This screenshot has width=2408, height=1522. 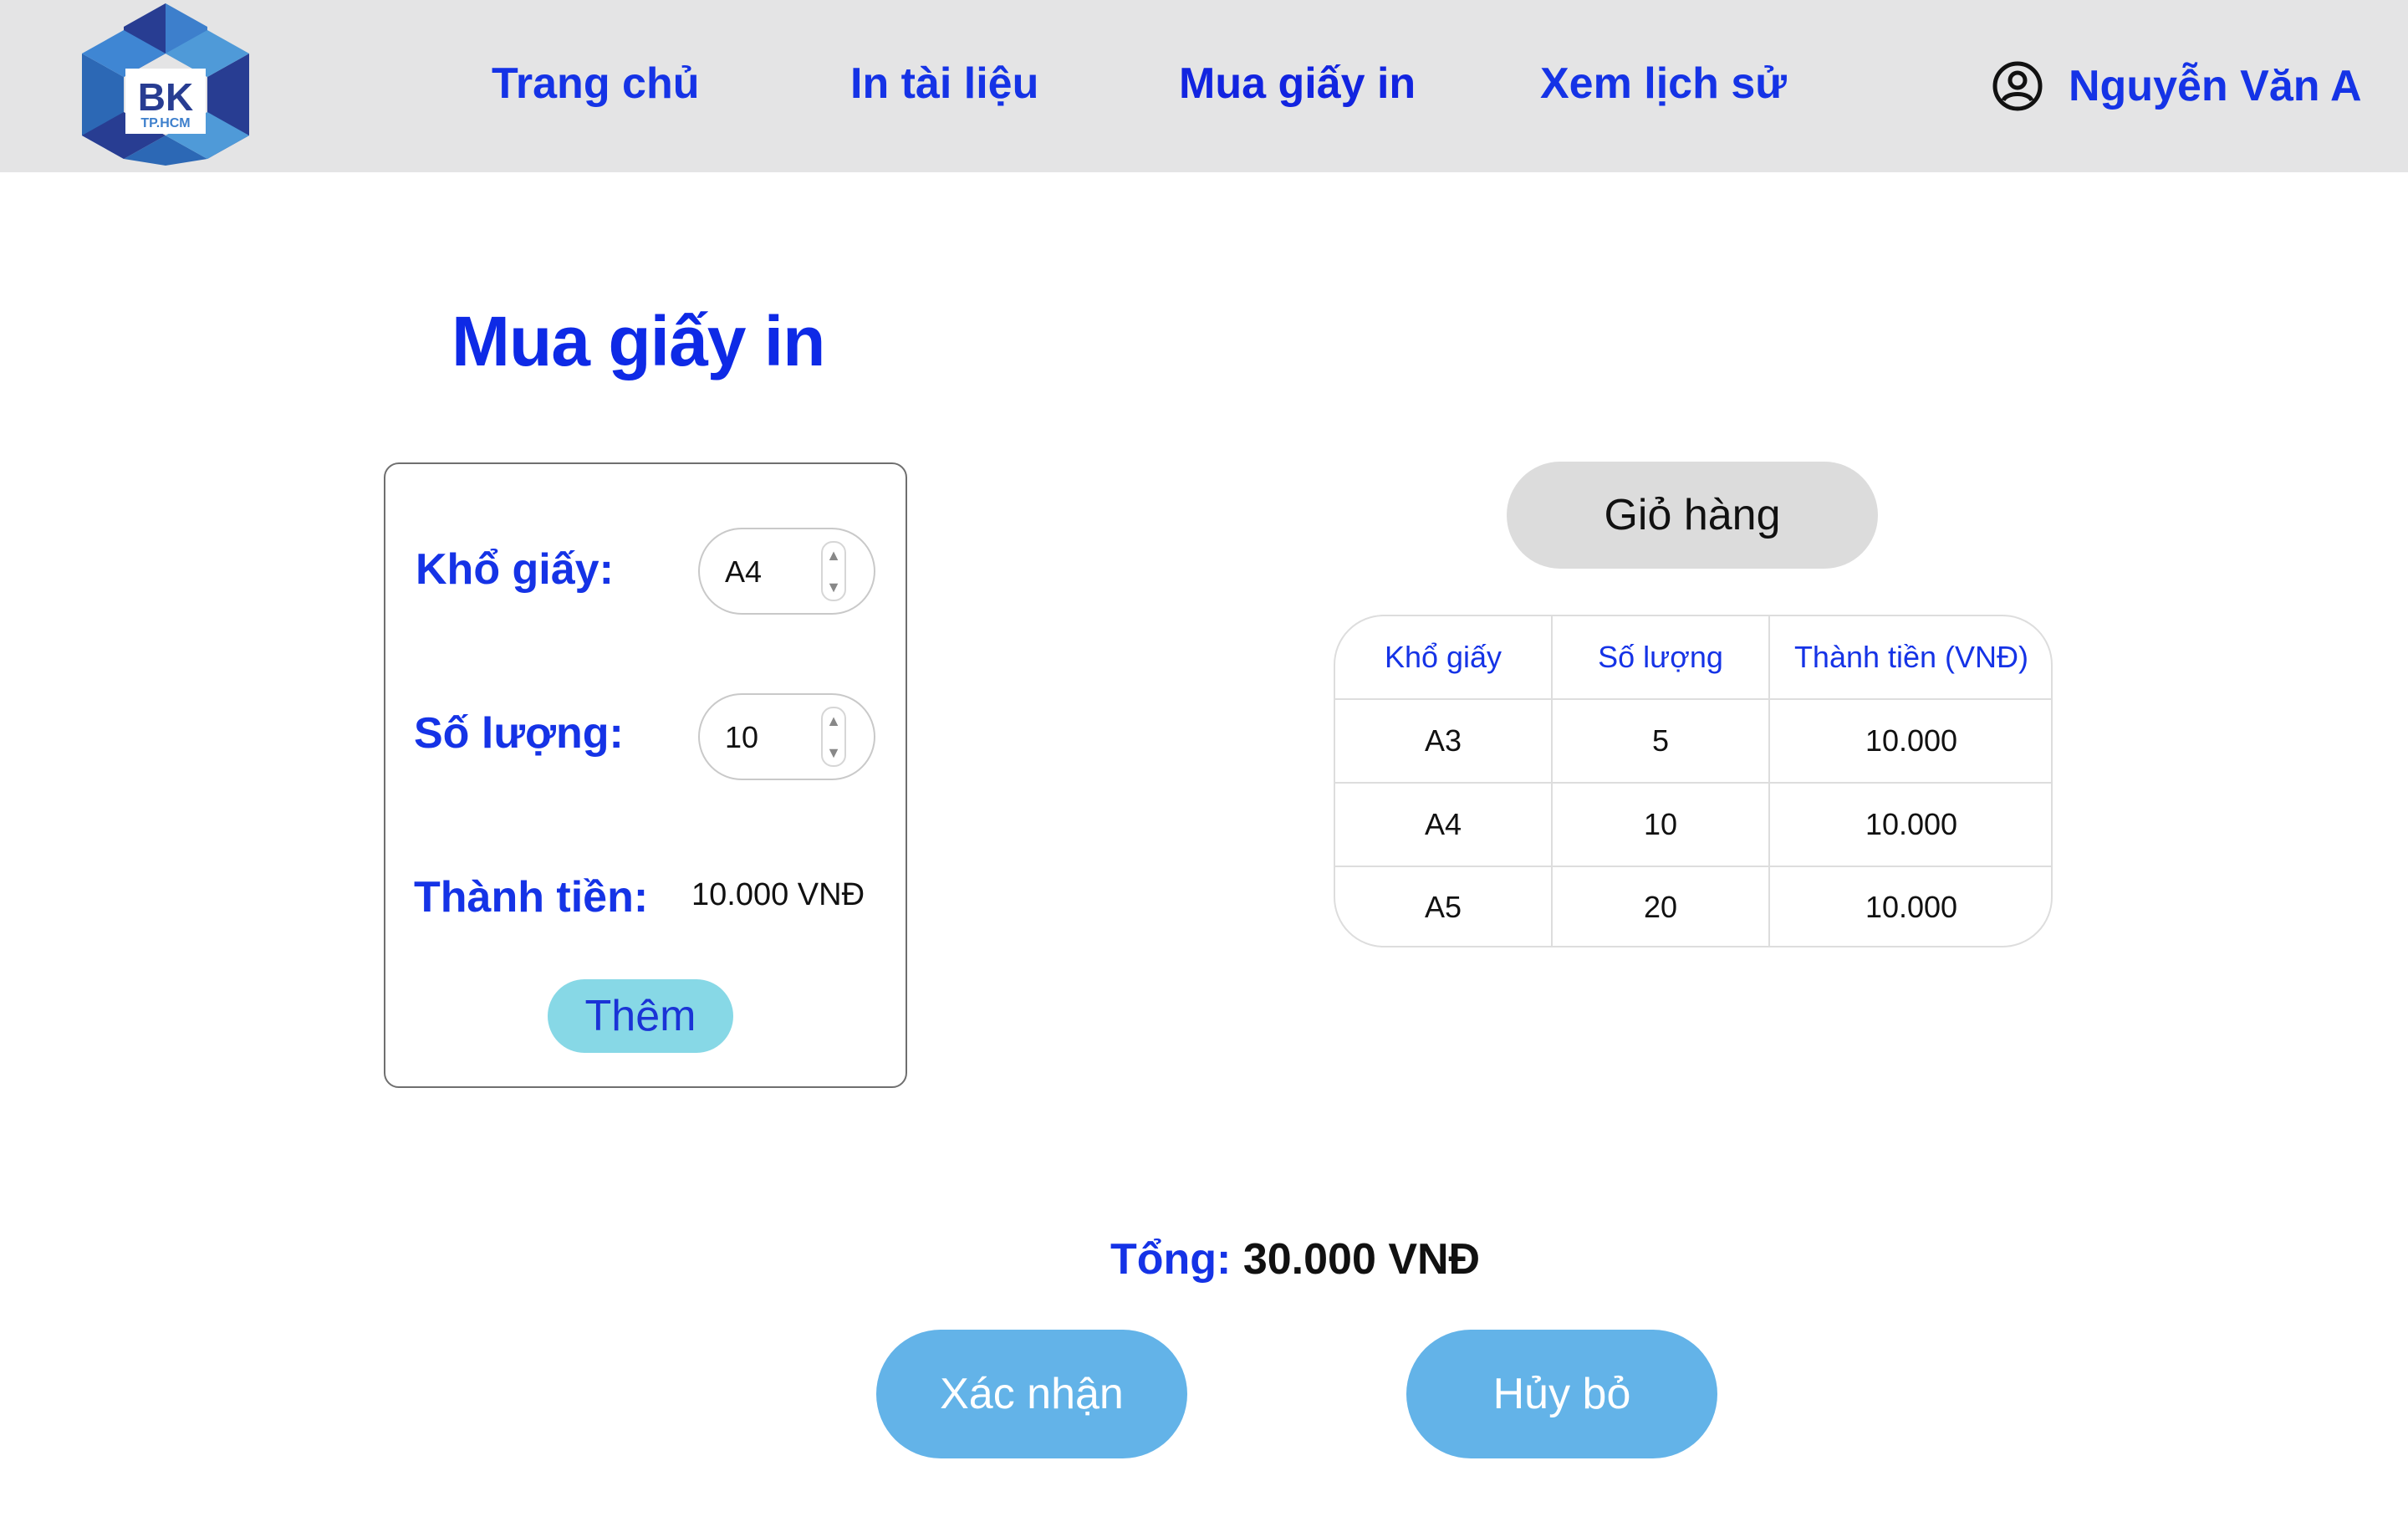 I want to click on bk-logo: BK TP.HCM, so click(x=166, y=84).